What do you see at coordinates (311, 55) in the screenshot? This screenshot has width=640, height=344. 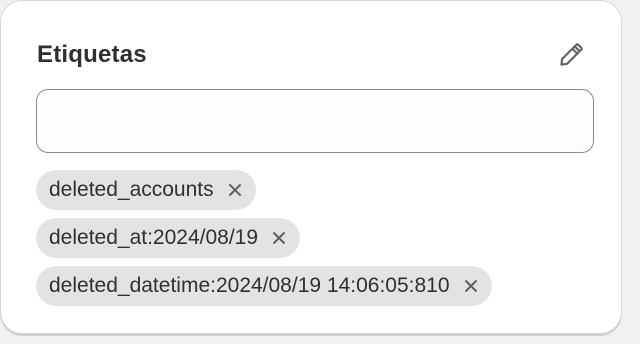 I see `card-header: Etiquetas` at bounding box center [311, 55].